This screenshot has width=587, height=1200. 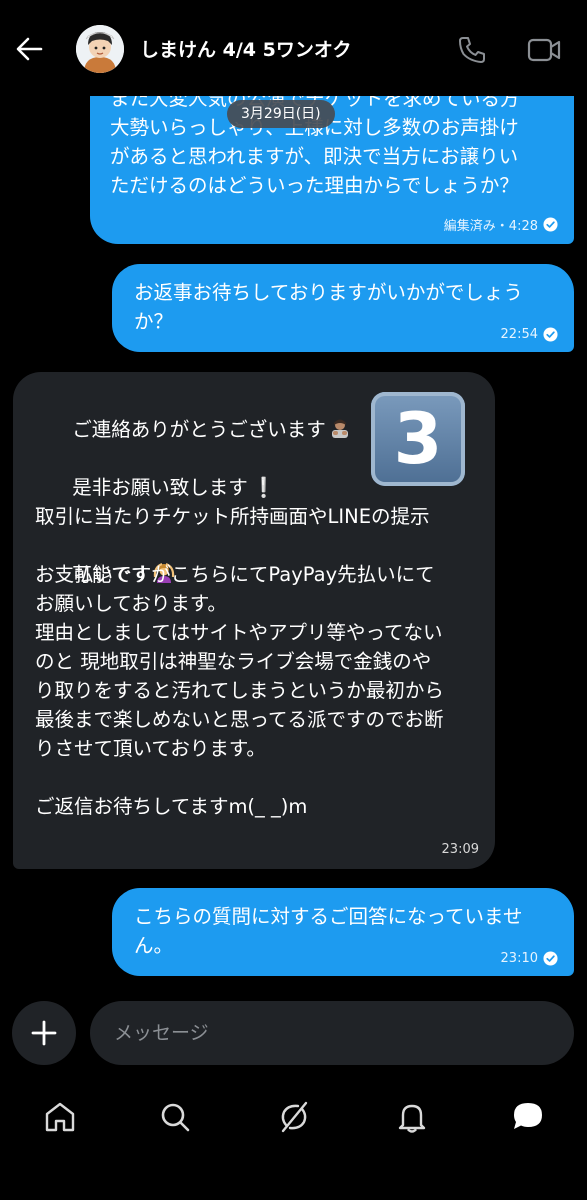 What do you see at coordinates (199, 429) in the screenshot?
I see `message-text: ご連絡ありがとうございます` at bounding box center [199, 429].